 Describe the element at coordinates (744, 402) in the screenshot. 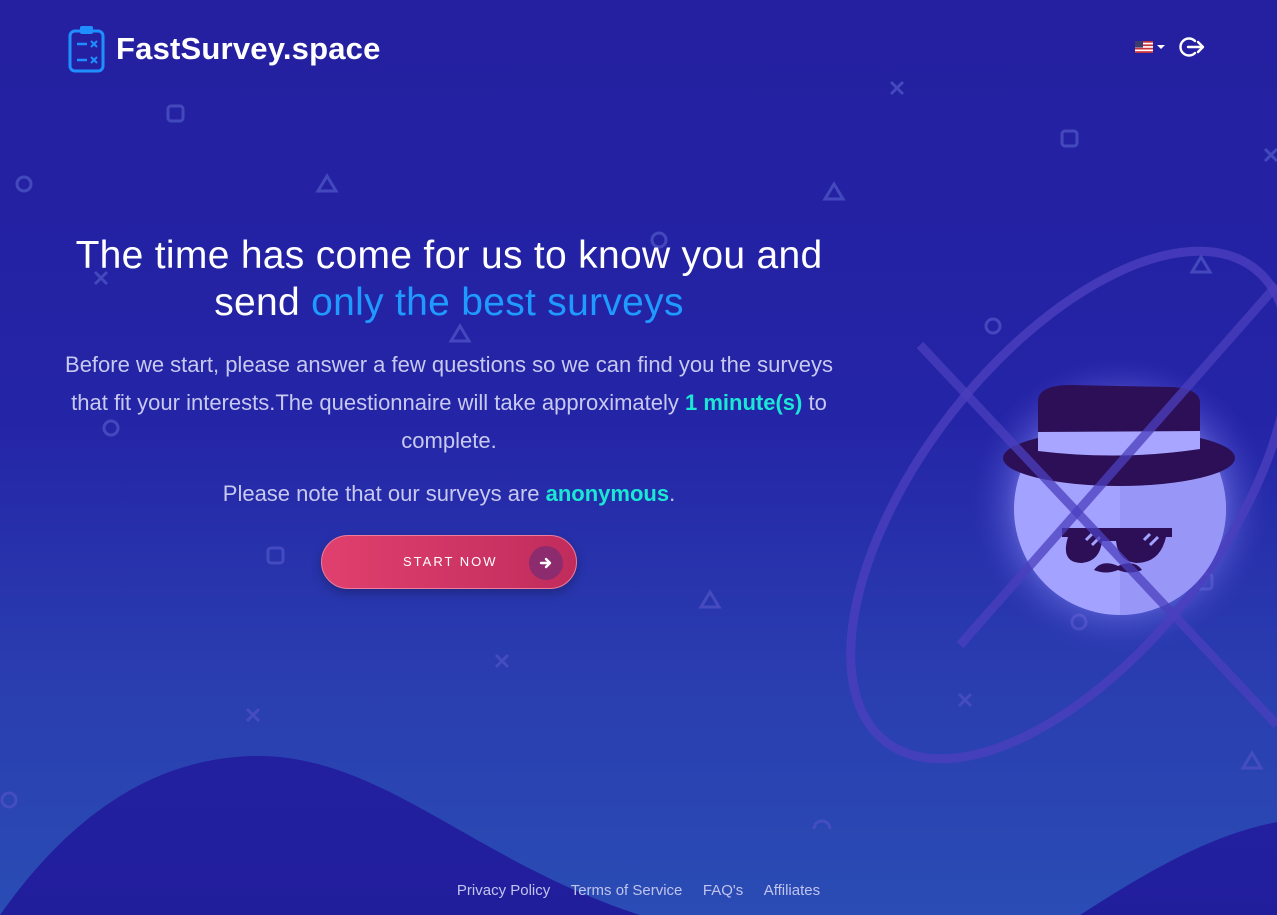

I see `duration-highlight: 1 minute(s)` at that location.